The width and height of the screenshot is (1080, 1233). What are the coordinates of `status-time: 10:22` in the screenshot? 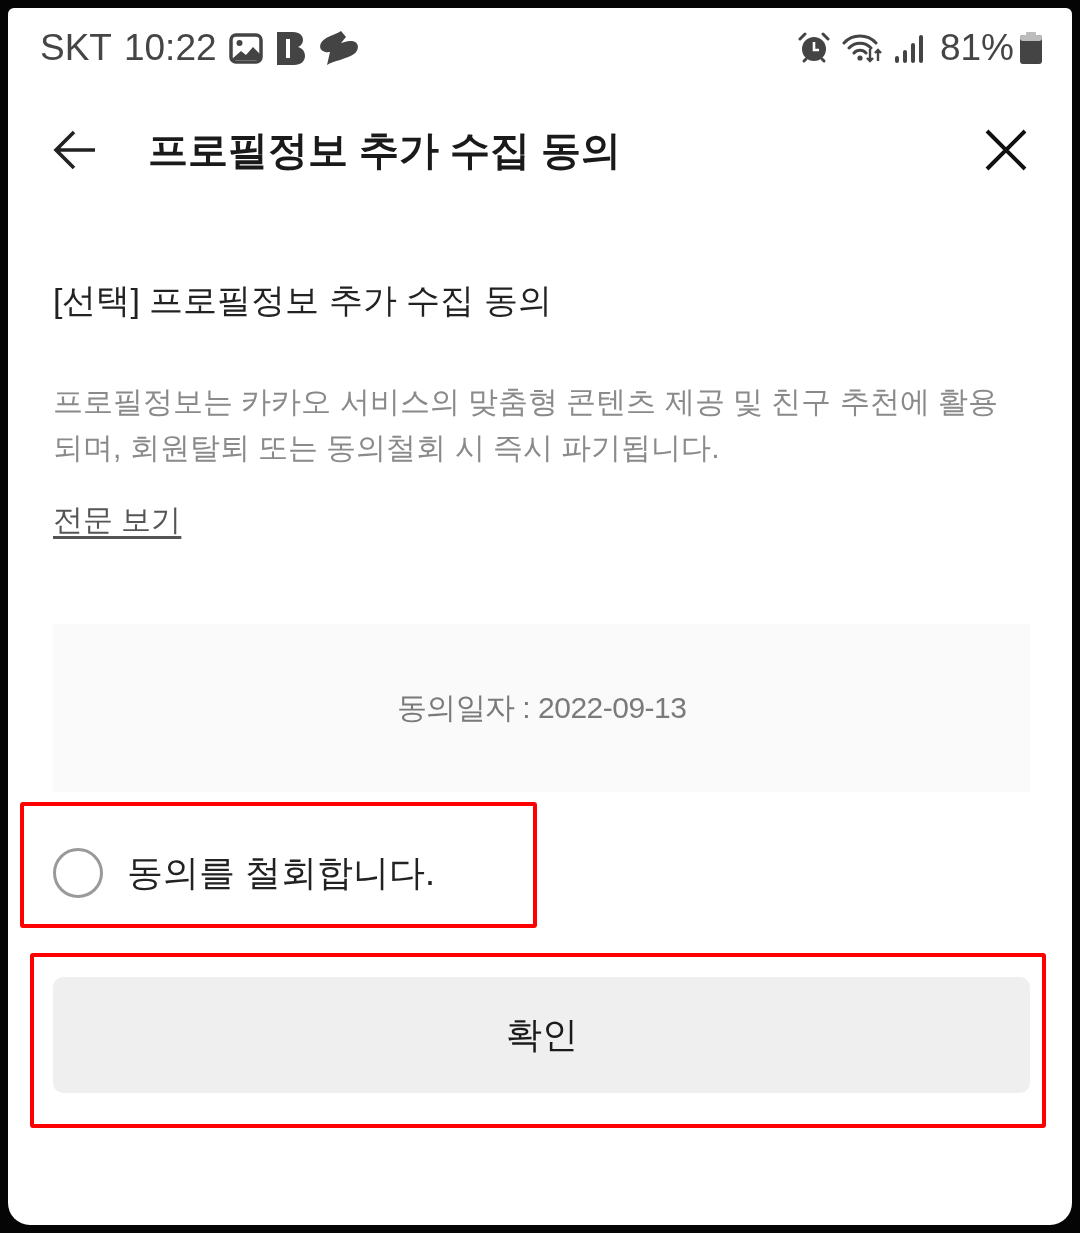 It's located at (170, 48).